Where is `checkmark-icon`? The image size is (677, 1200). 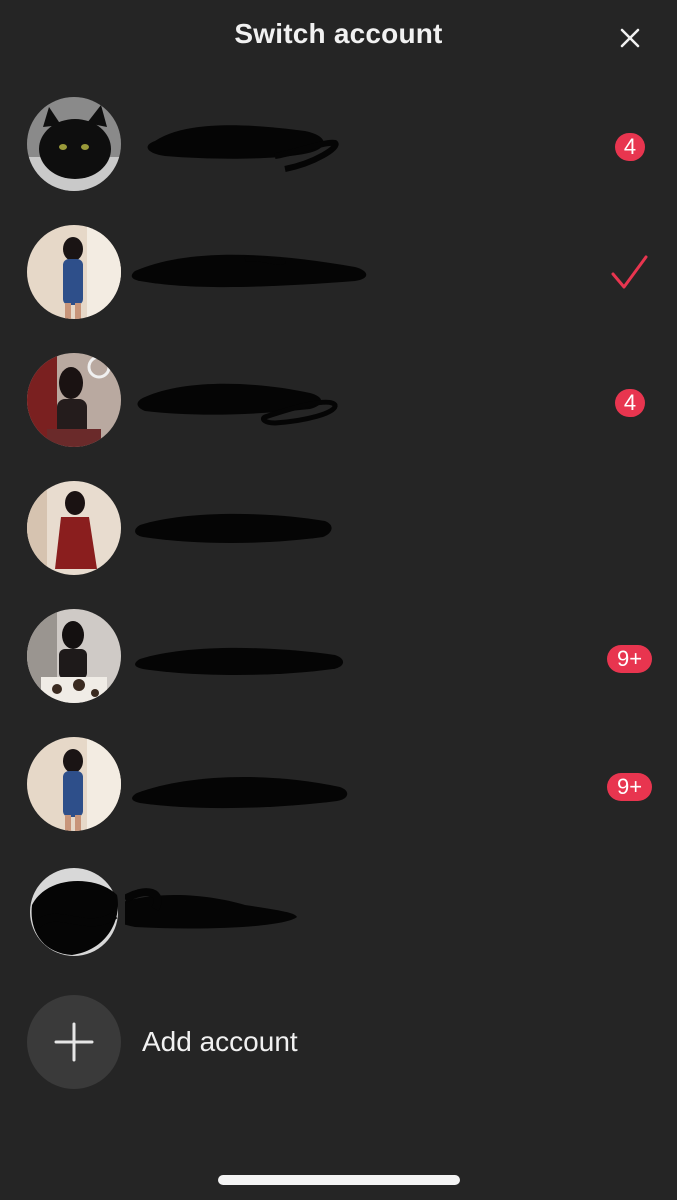 checkmark-icon is located at coordinates (629, 273).